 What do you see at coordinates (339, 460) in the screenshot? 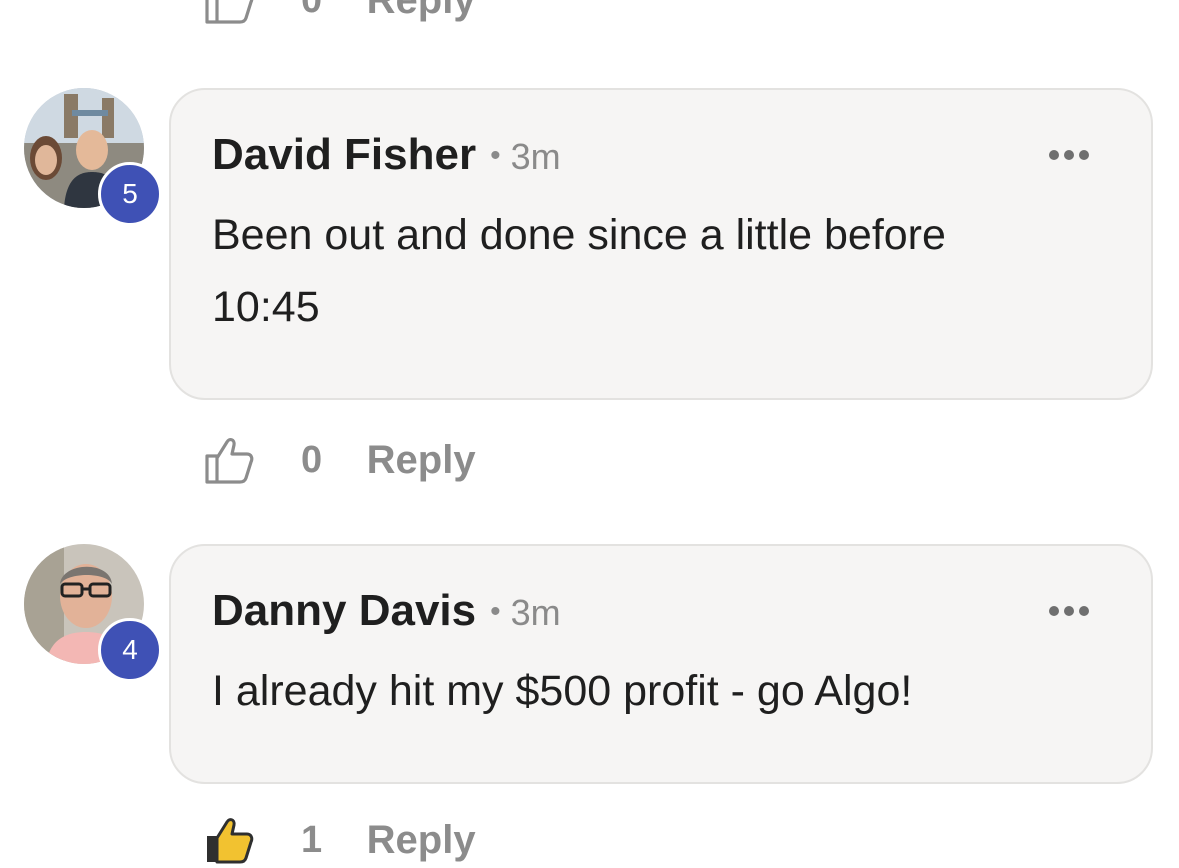
I see `comment-actions: 0 Reply` at bounding box center [339, 460].